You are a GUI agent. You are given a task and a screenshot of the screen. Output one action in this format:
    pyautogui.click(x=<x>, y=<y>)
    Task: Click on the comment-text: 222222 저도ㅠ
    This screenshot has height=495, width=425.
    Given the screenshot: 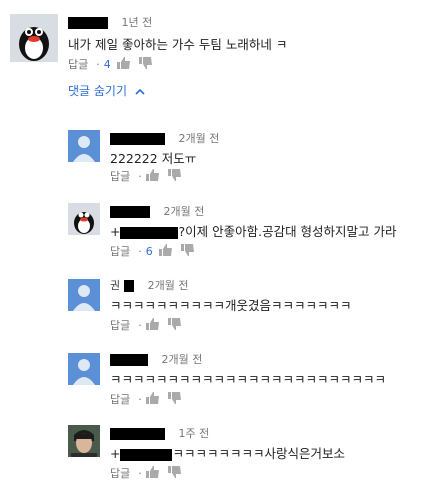 What is the action you would take?
    pyautogui.click(x=153, y=158)
    